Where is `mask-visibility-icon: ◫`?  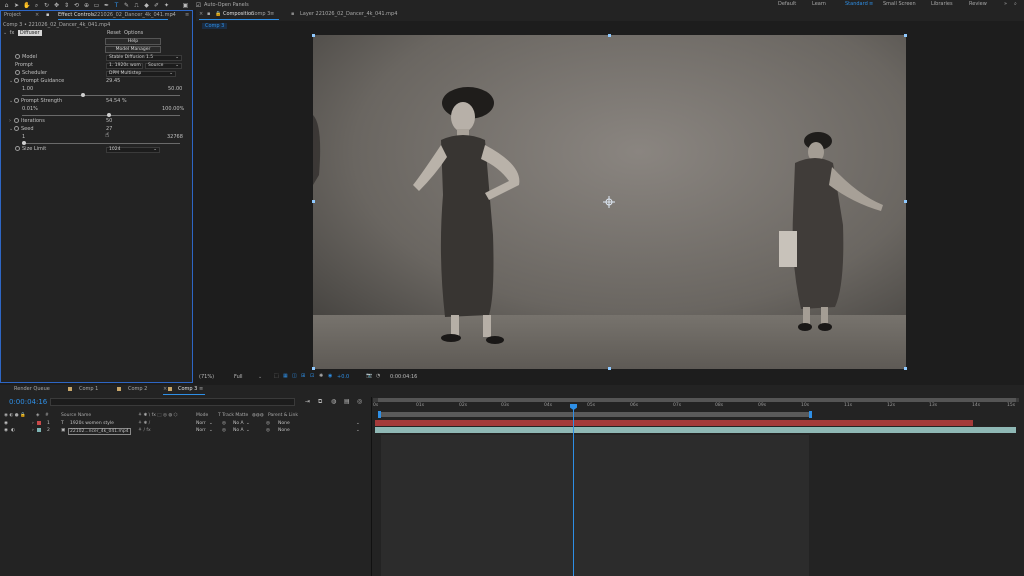 mask-visibility-icon: ◫ is located at coordinates (294, 376).